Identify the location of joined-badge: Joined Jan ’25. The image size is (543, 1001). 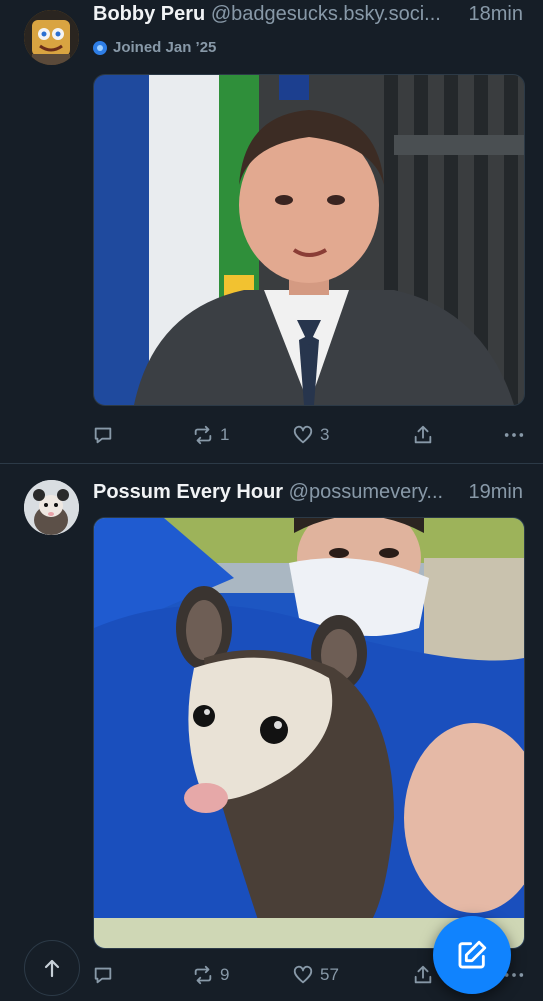
(154, 47).